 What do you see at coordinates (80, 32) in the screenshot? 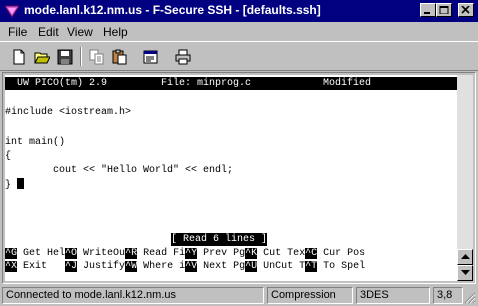
I see `menu-view: View` at bounding box center [80, 32].